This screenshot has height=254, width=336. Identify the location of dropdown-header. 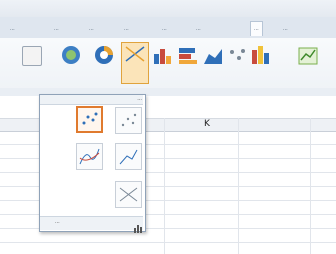
(91, 100).